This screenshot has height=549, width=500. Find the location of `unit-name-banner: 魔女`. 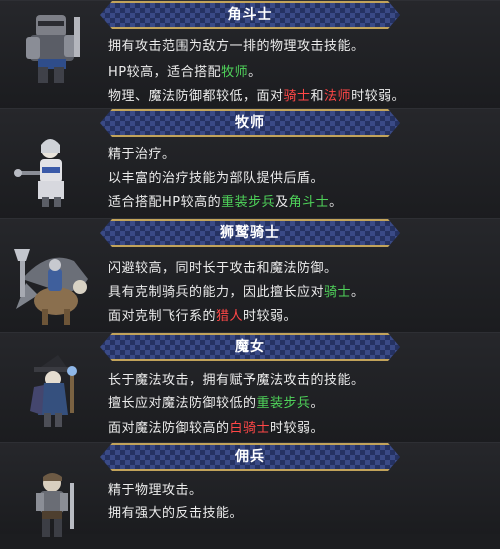

unit-name-banner: 魔女 is located at coordinates (250, 347).